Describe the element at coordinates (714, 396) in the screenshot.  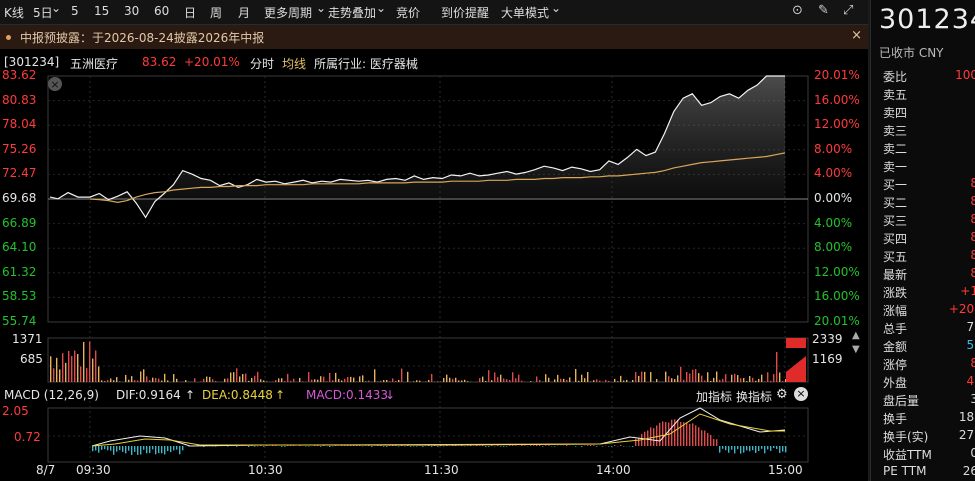
I see `add-indicator-button: 加指标` at that location.